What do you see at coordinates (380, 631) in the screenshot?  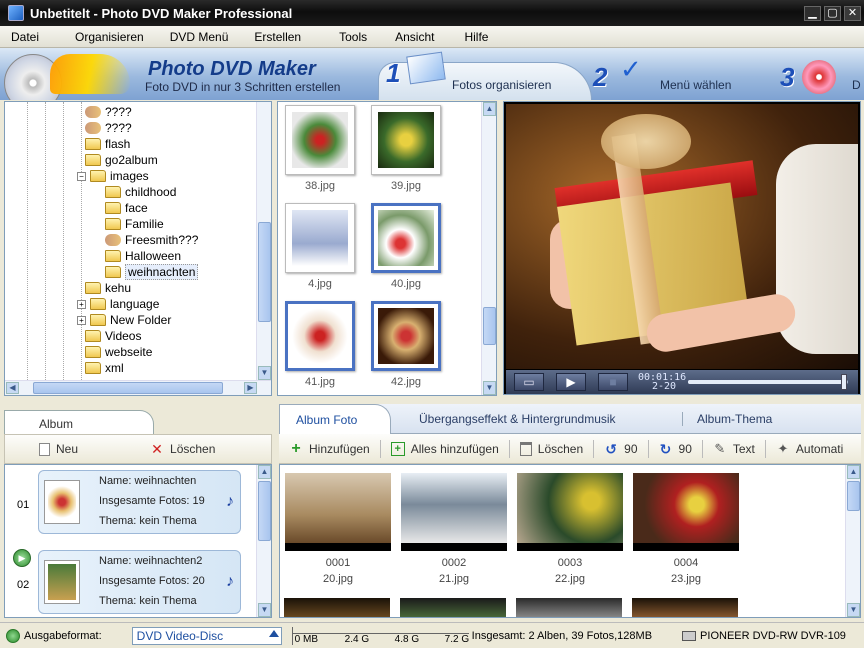 I see `capacity-scale` at bounding box center [380, 631].